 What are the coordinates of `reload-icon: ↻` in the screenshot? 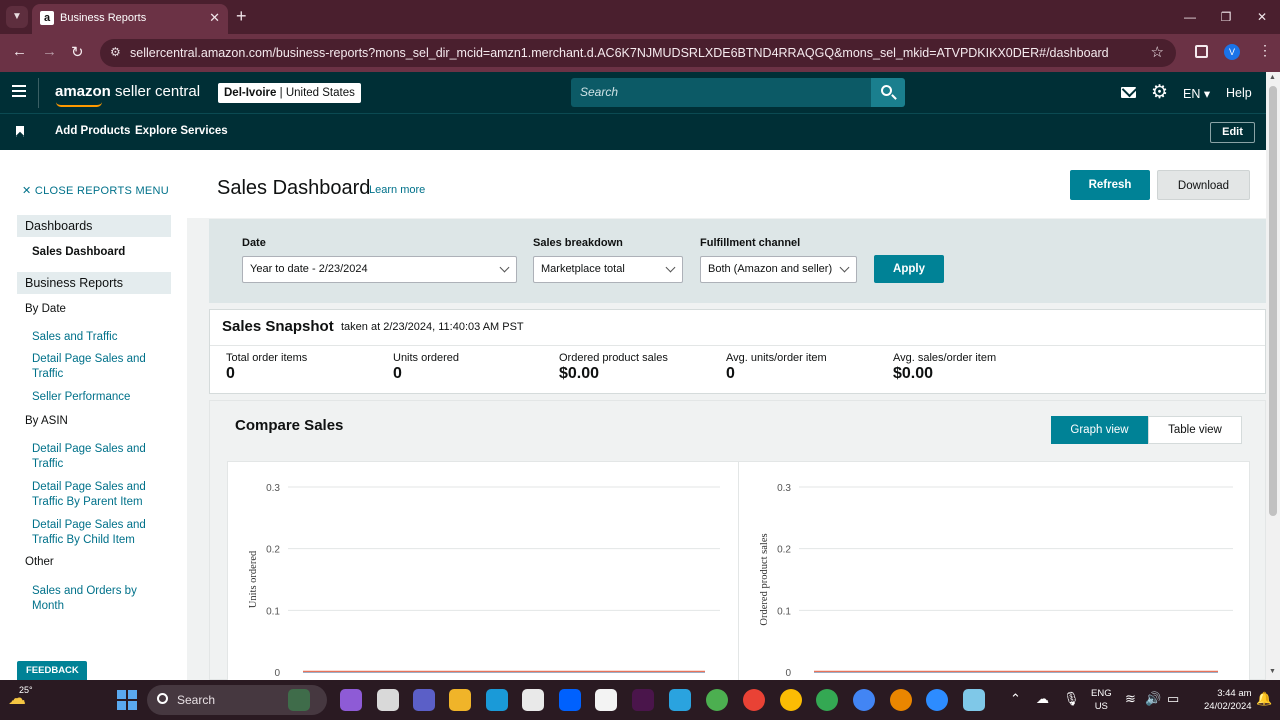 It's located at (77, 52).